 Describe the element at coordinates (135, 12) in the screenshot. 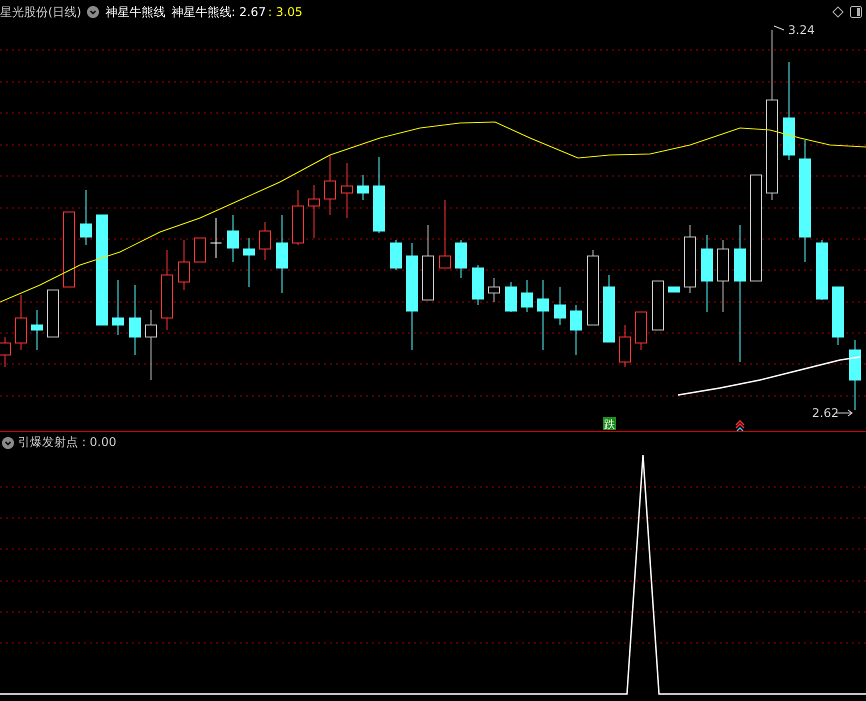

I see `indicator-name: 神星牛熊线` at that location.